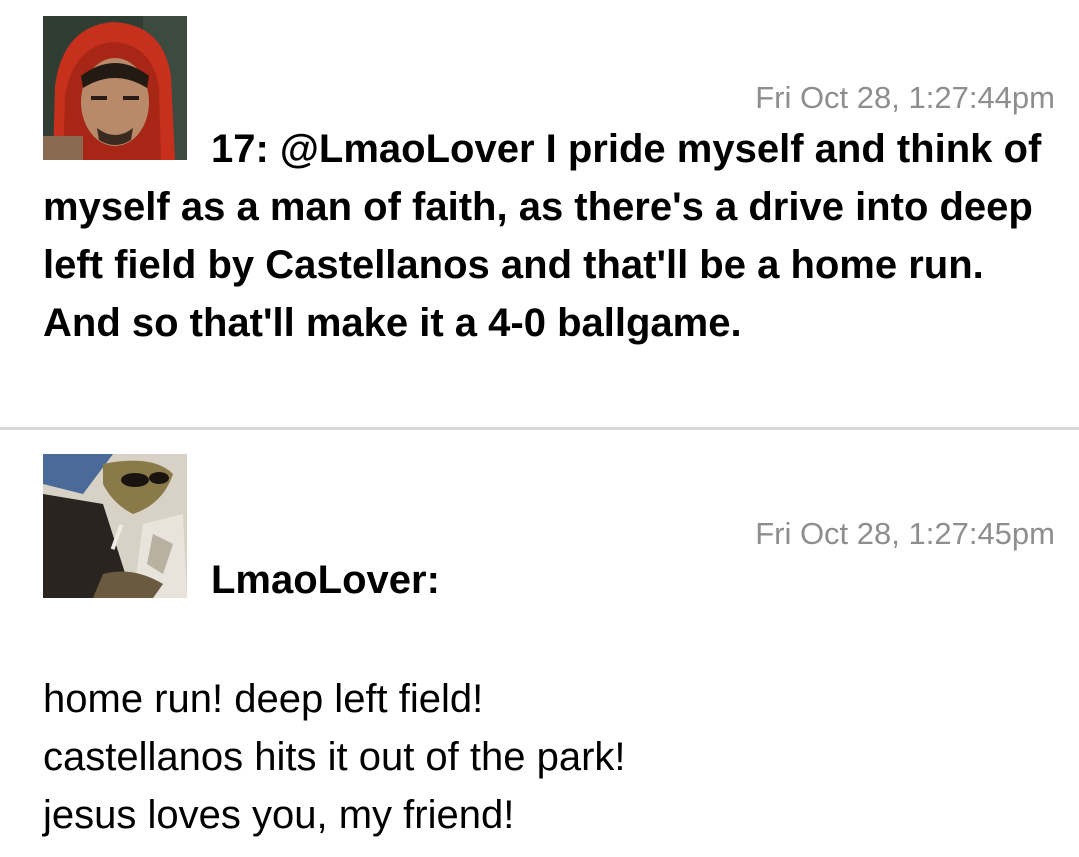  What do you see at coordinates (905, 97) in the screenshot?
I see `post-timestamp: Fri Oct 28, 1:27:44pm` at bounding box center [905, 97].